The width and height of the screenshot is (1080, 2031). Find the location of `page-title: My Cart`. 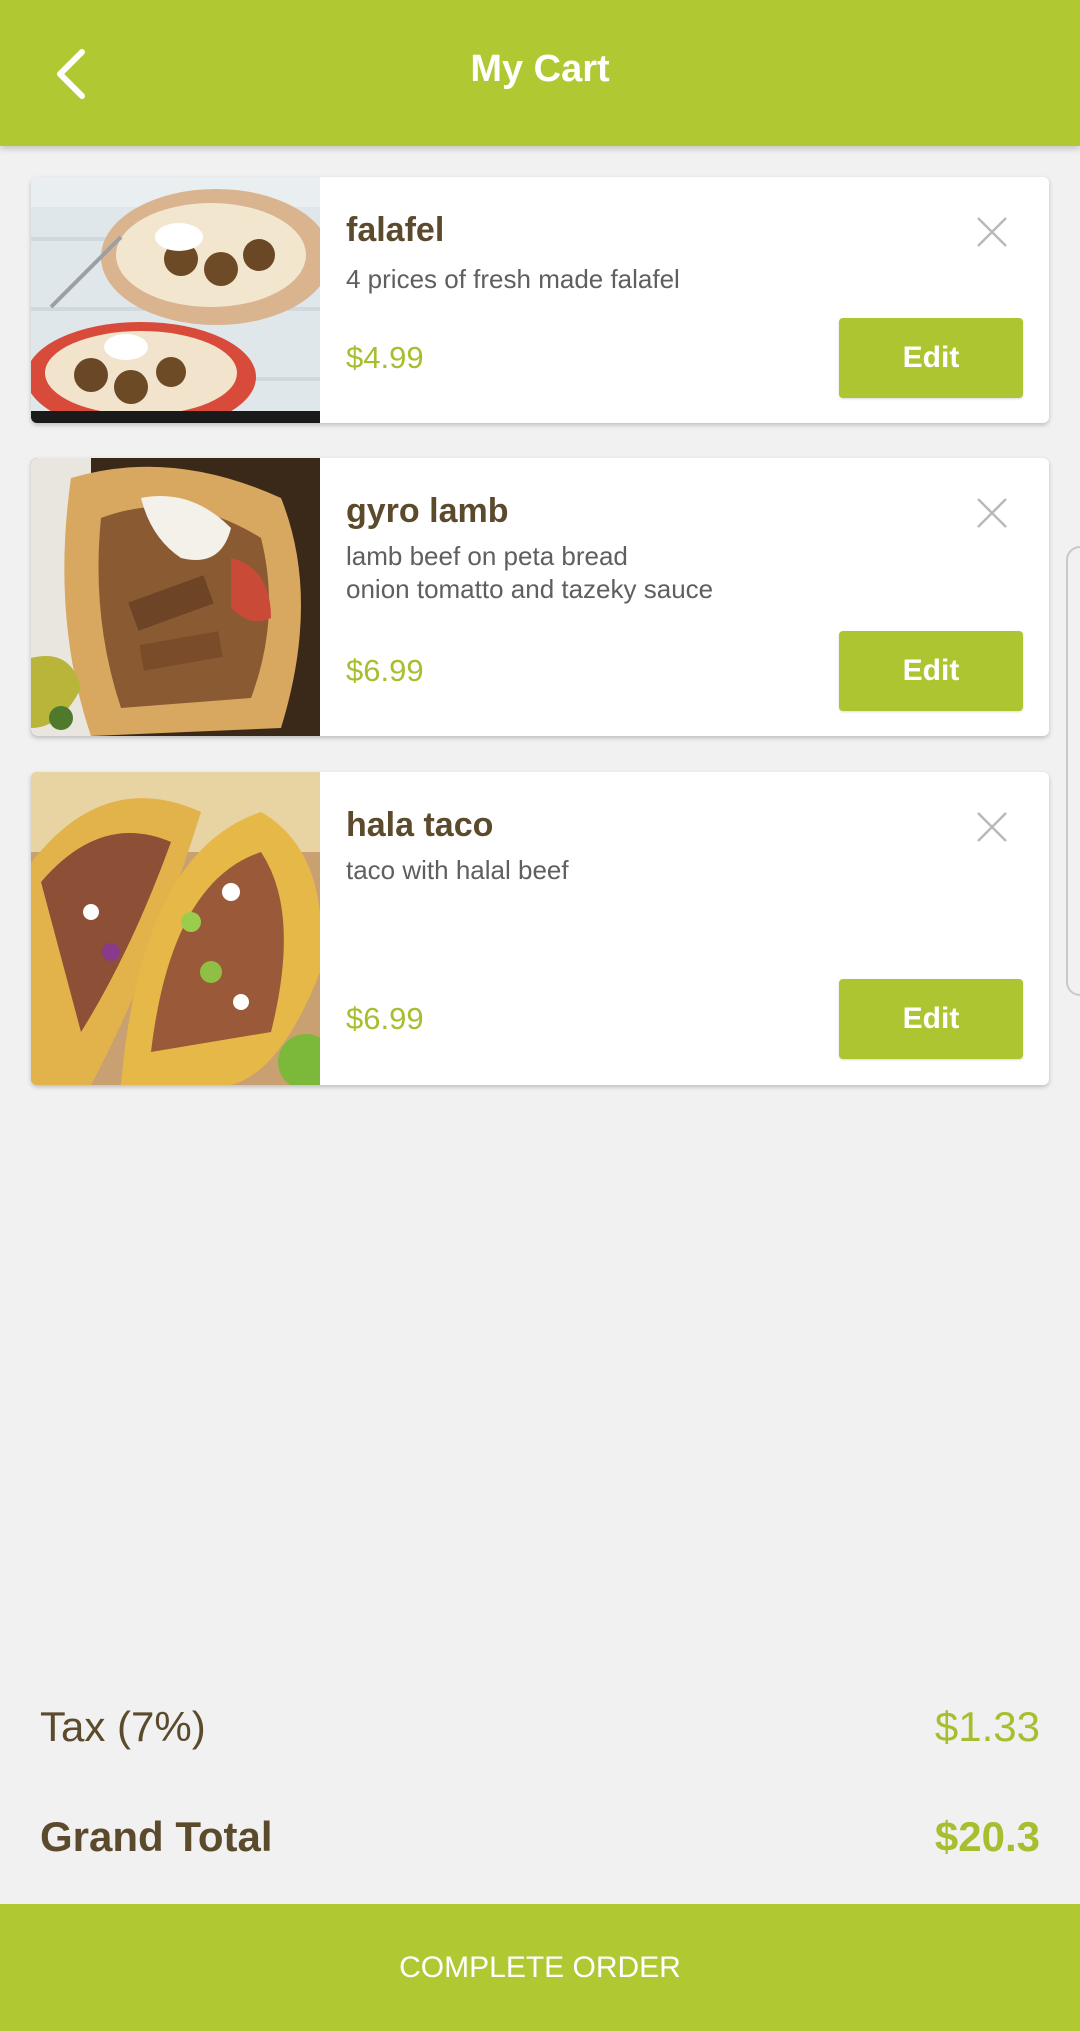

page-title: My Cart is located at coordinates (540, 69).